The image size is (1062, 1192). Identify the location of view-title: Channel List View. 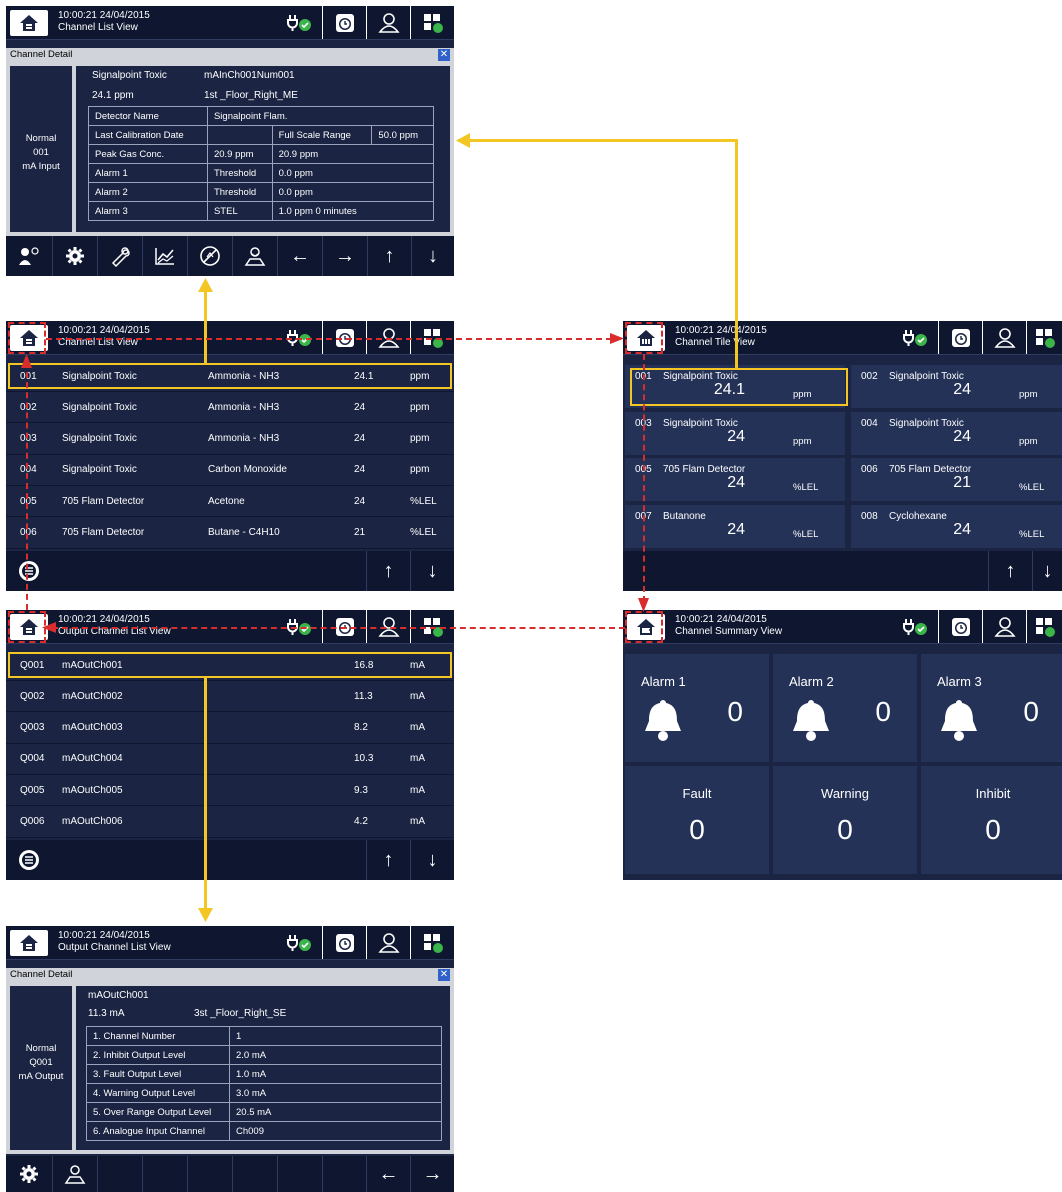
(98, 27).